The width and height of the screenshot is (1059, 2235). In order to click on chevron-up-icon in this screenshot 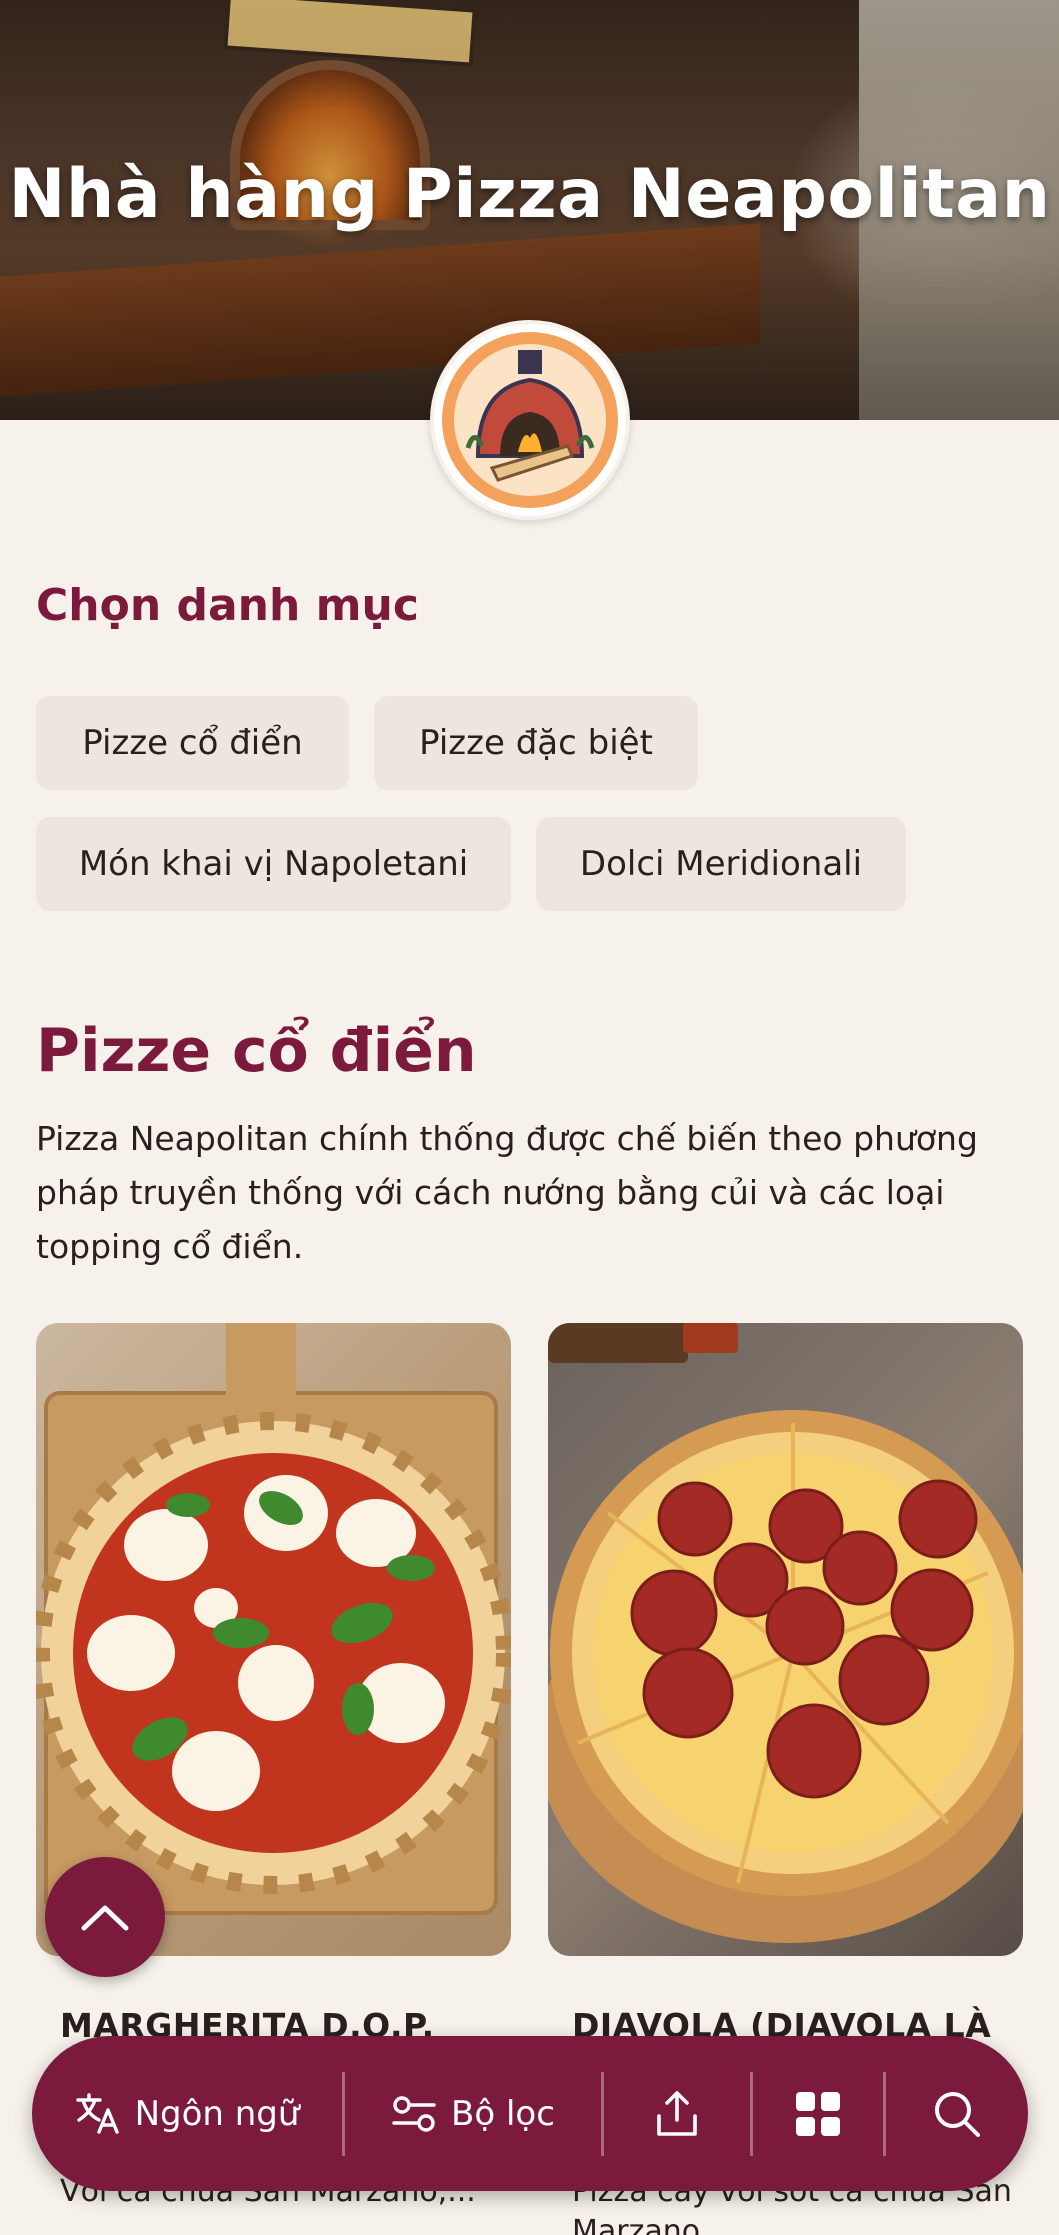, I will do `click(105, 1918)`.